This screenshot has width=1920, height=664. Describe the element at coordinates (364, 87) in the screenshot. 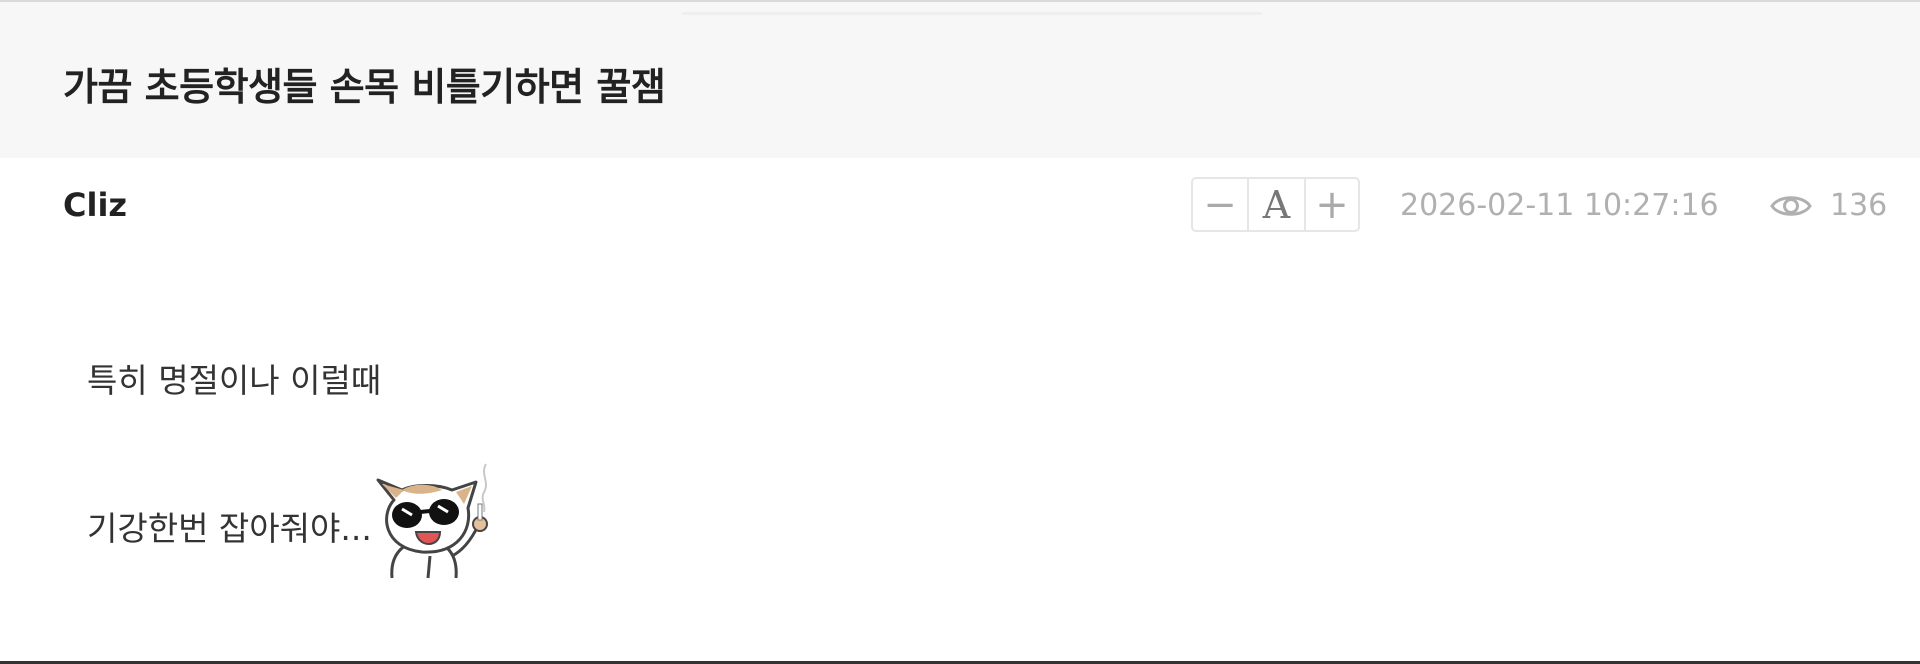

I see `post-title: 가끔 초등학생들 손목 비틀기하면 꿀잼` at that location.